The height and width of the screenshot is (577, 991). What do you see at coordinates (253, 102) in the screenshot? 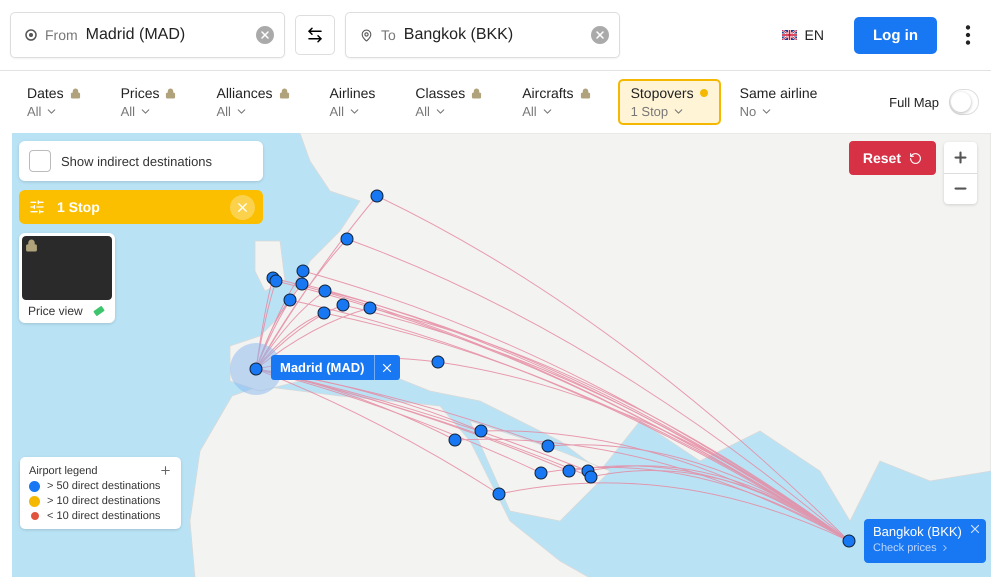
I see `filter-dropdown: Alliances All` at bounding box center [253, 102].